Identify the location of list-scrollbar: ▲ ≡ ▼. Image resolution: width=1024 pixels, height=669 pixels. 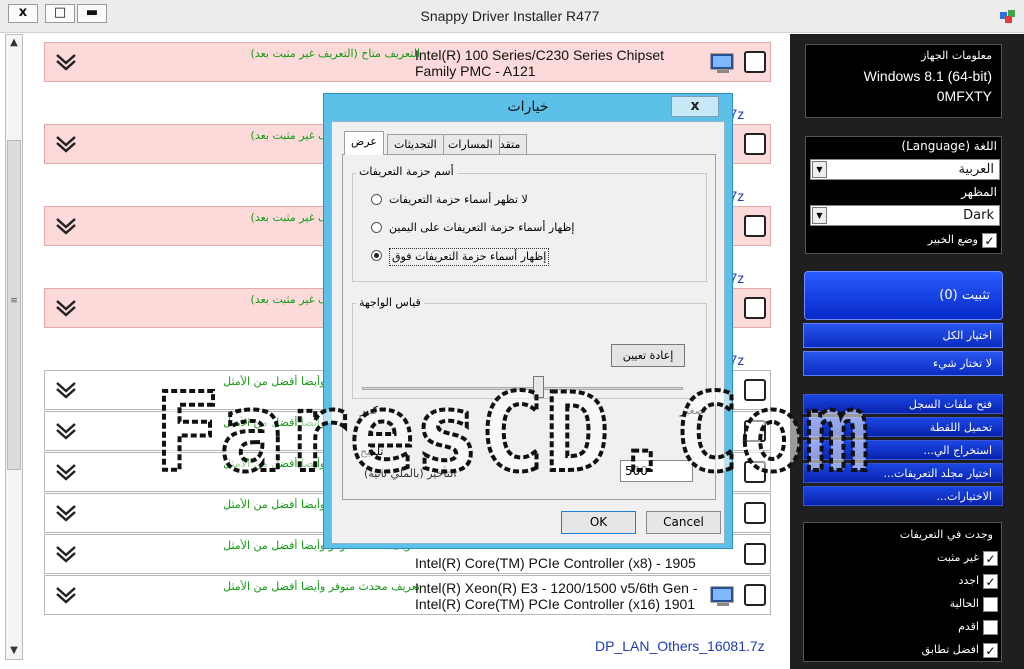
(14, 347).